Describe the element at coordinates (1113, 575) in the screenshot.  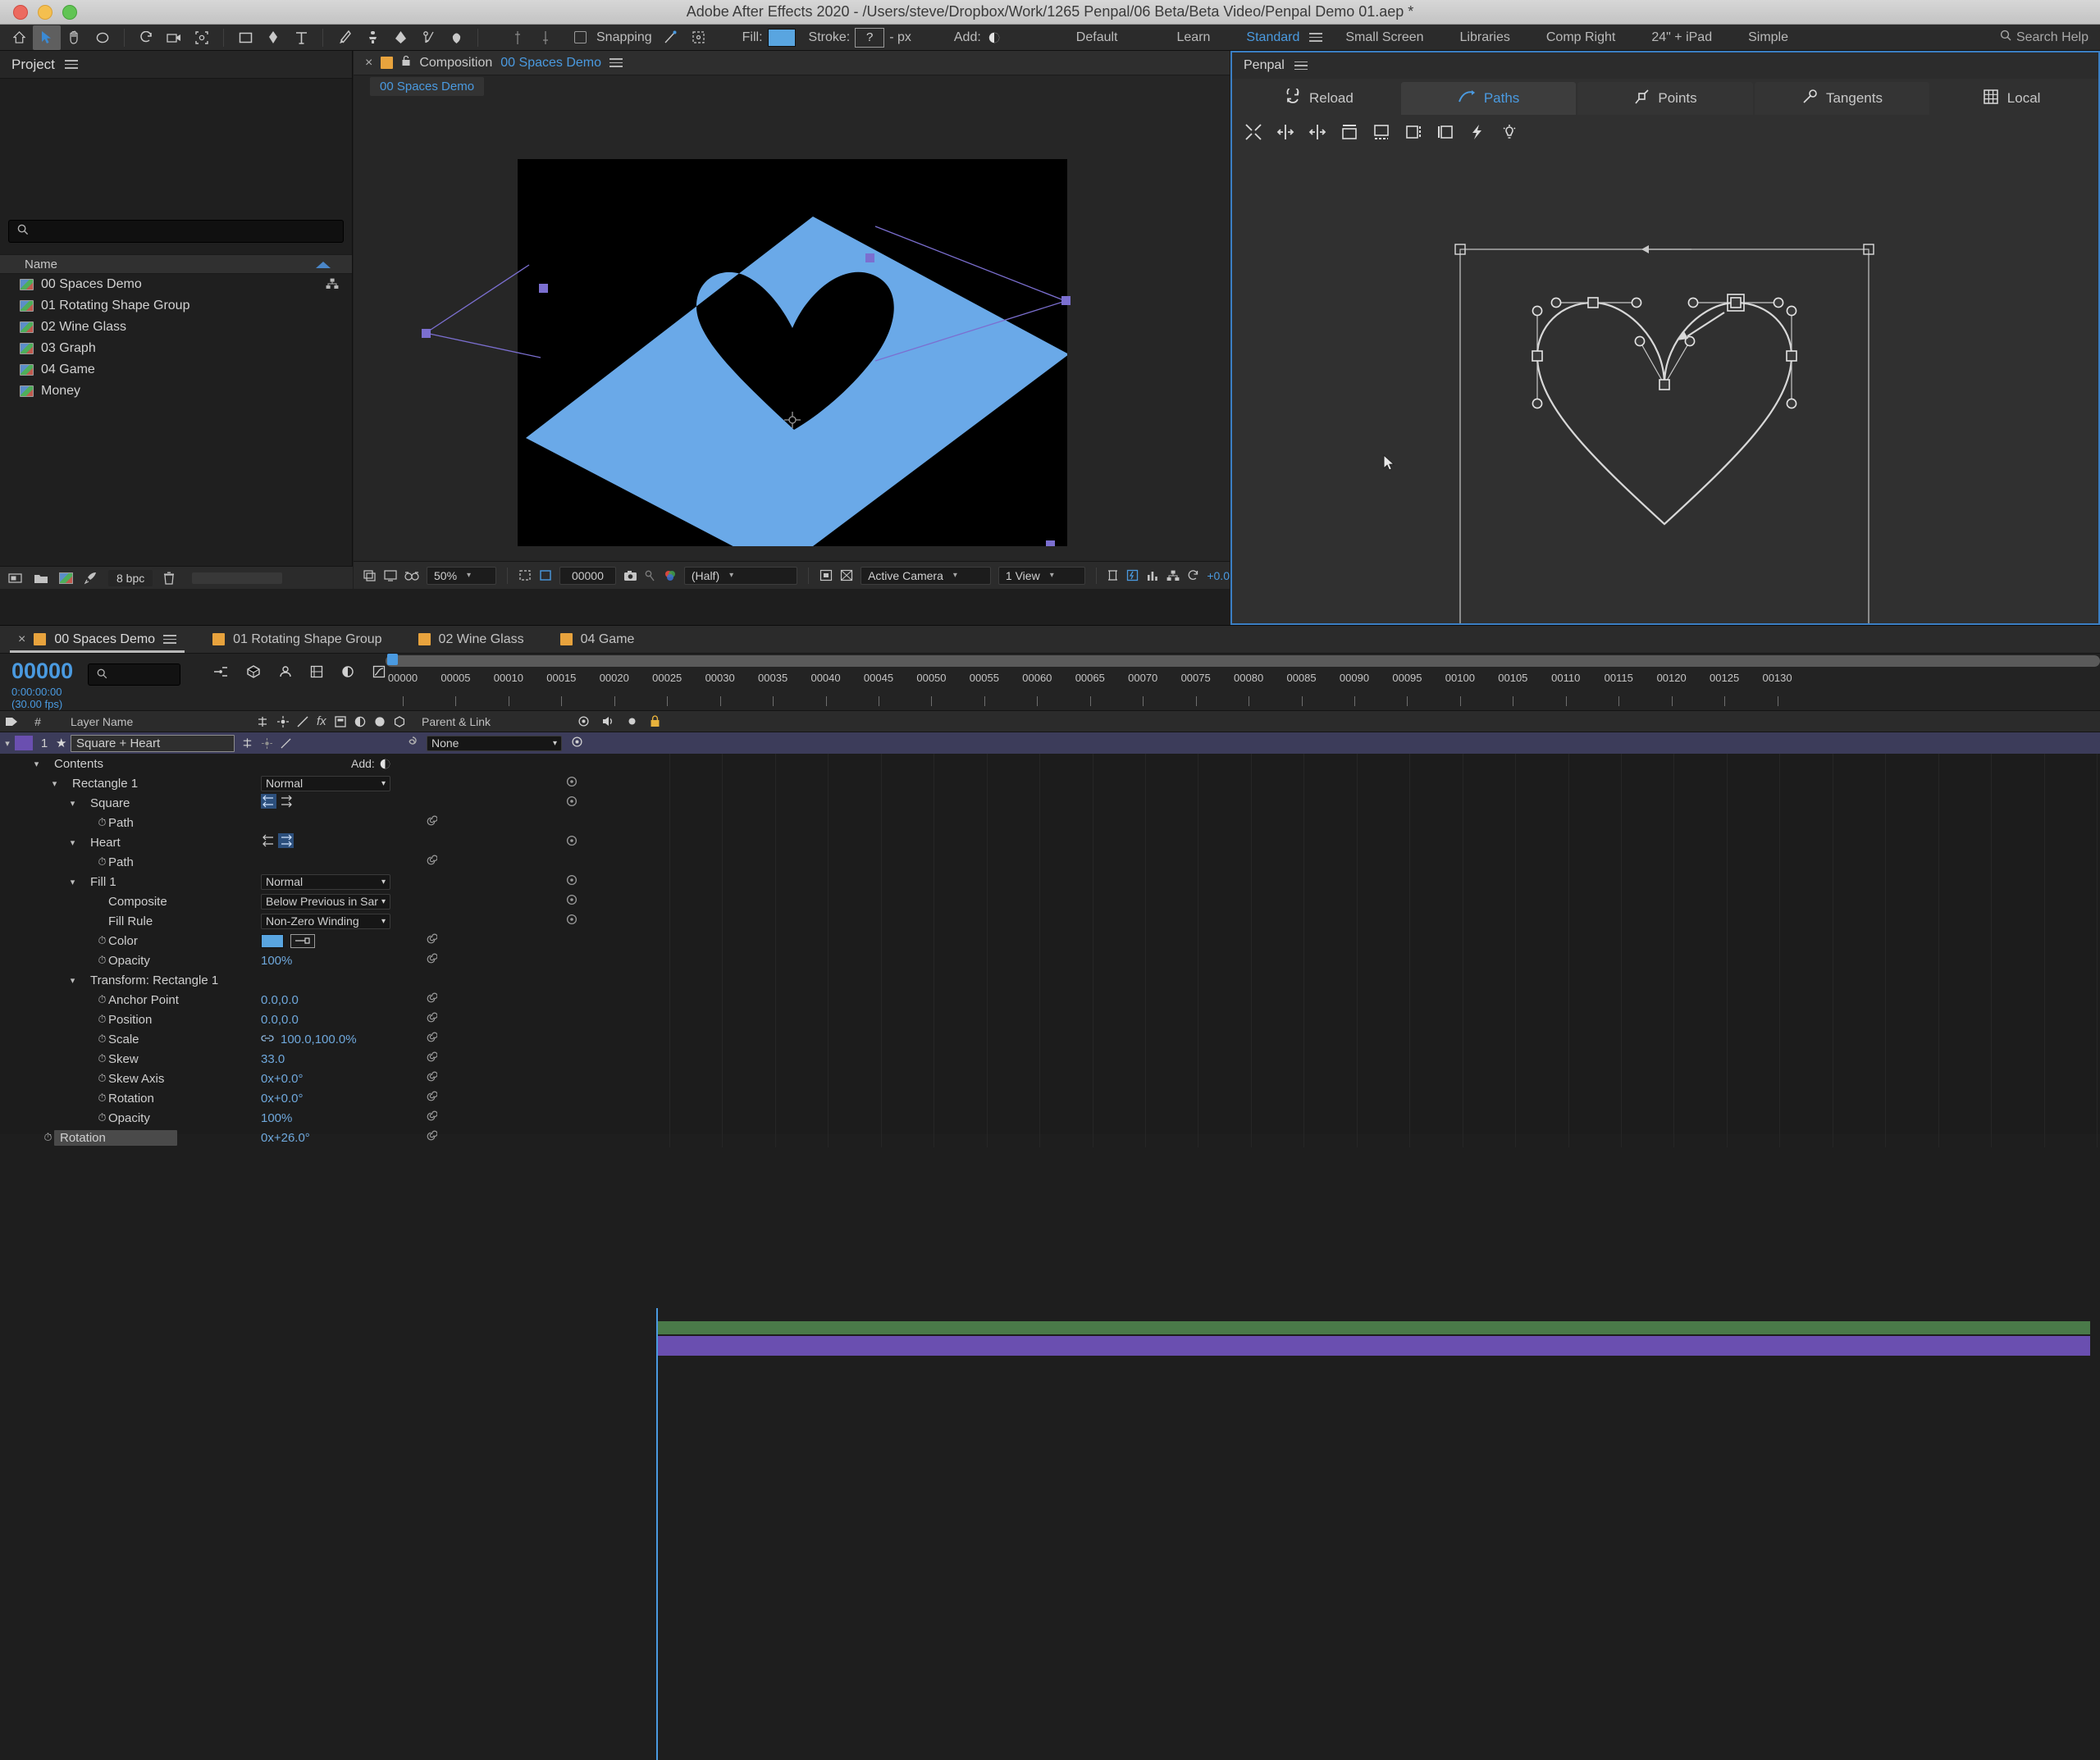
I see `pixel-aspect-icon` at that location.